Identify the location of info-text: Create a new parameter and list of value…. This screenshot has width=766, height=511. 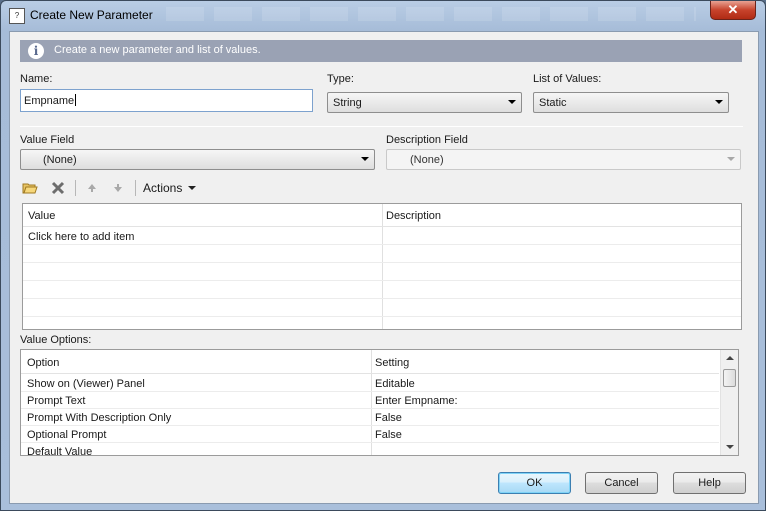
(157, 50).